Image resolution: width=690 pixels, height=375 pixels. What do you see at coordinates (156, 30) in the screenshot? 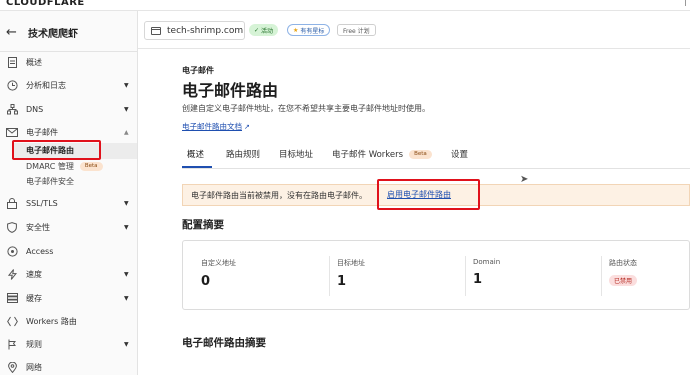
I see `browser-icon` at bounding box center [156, 30].